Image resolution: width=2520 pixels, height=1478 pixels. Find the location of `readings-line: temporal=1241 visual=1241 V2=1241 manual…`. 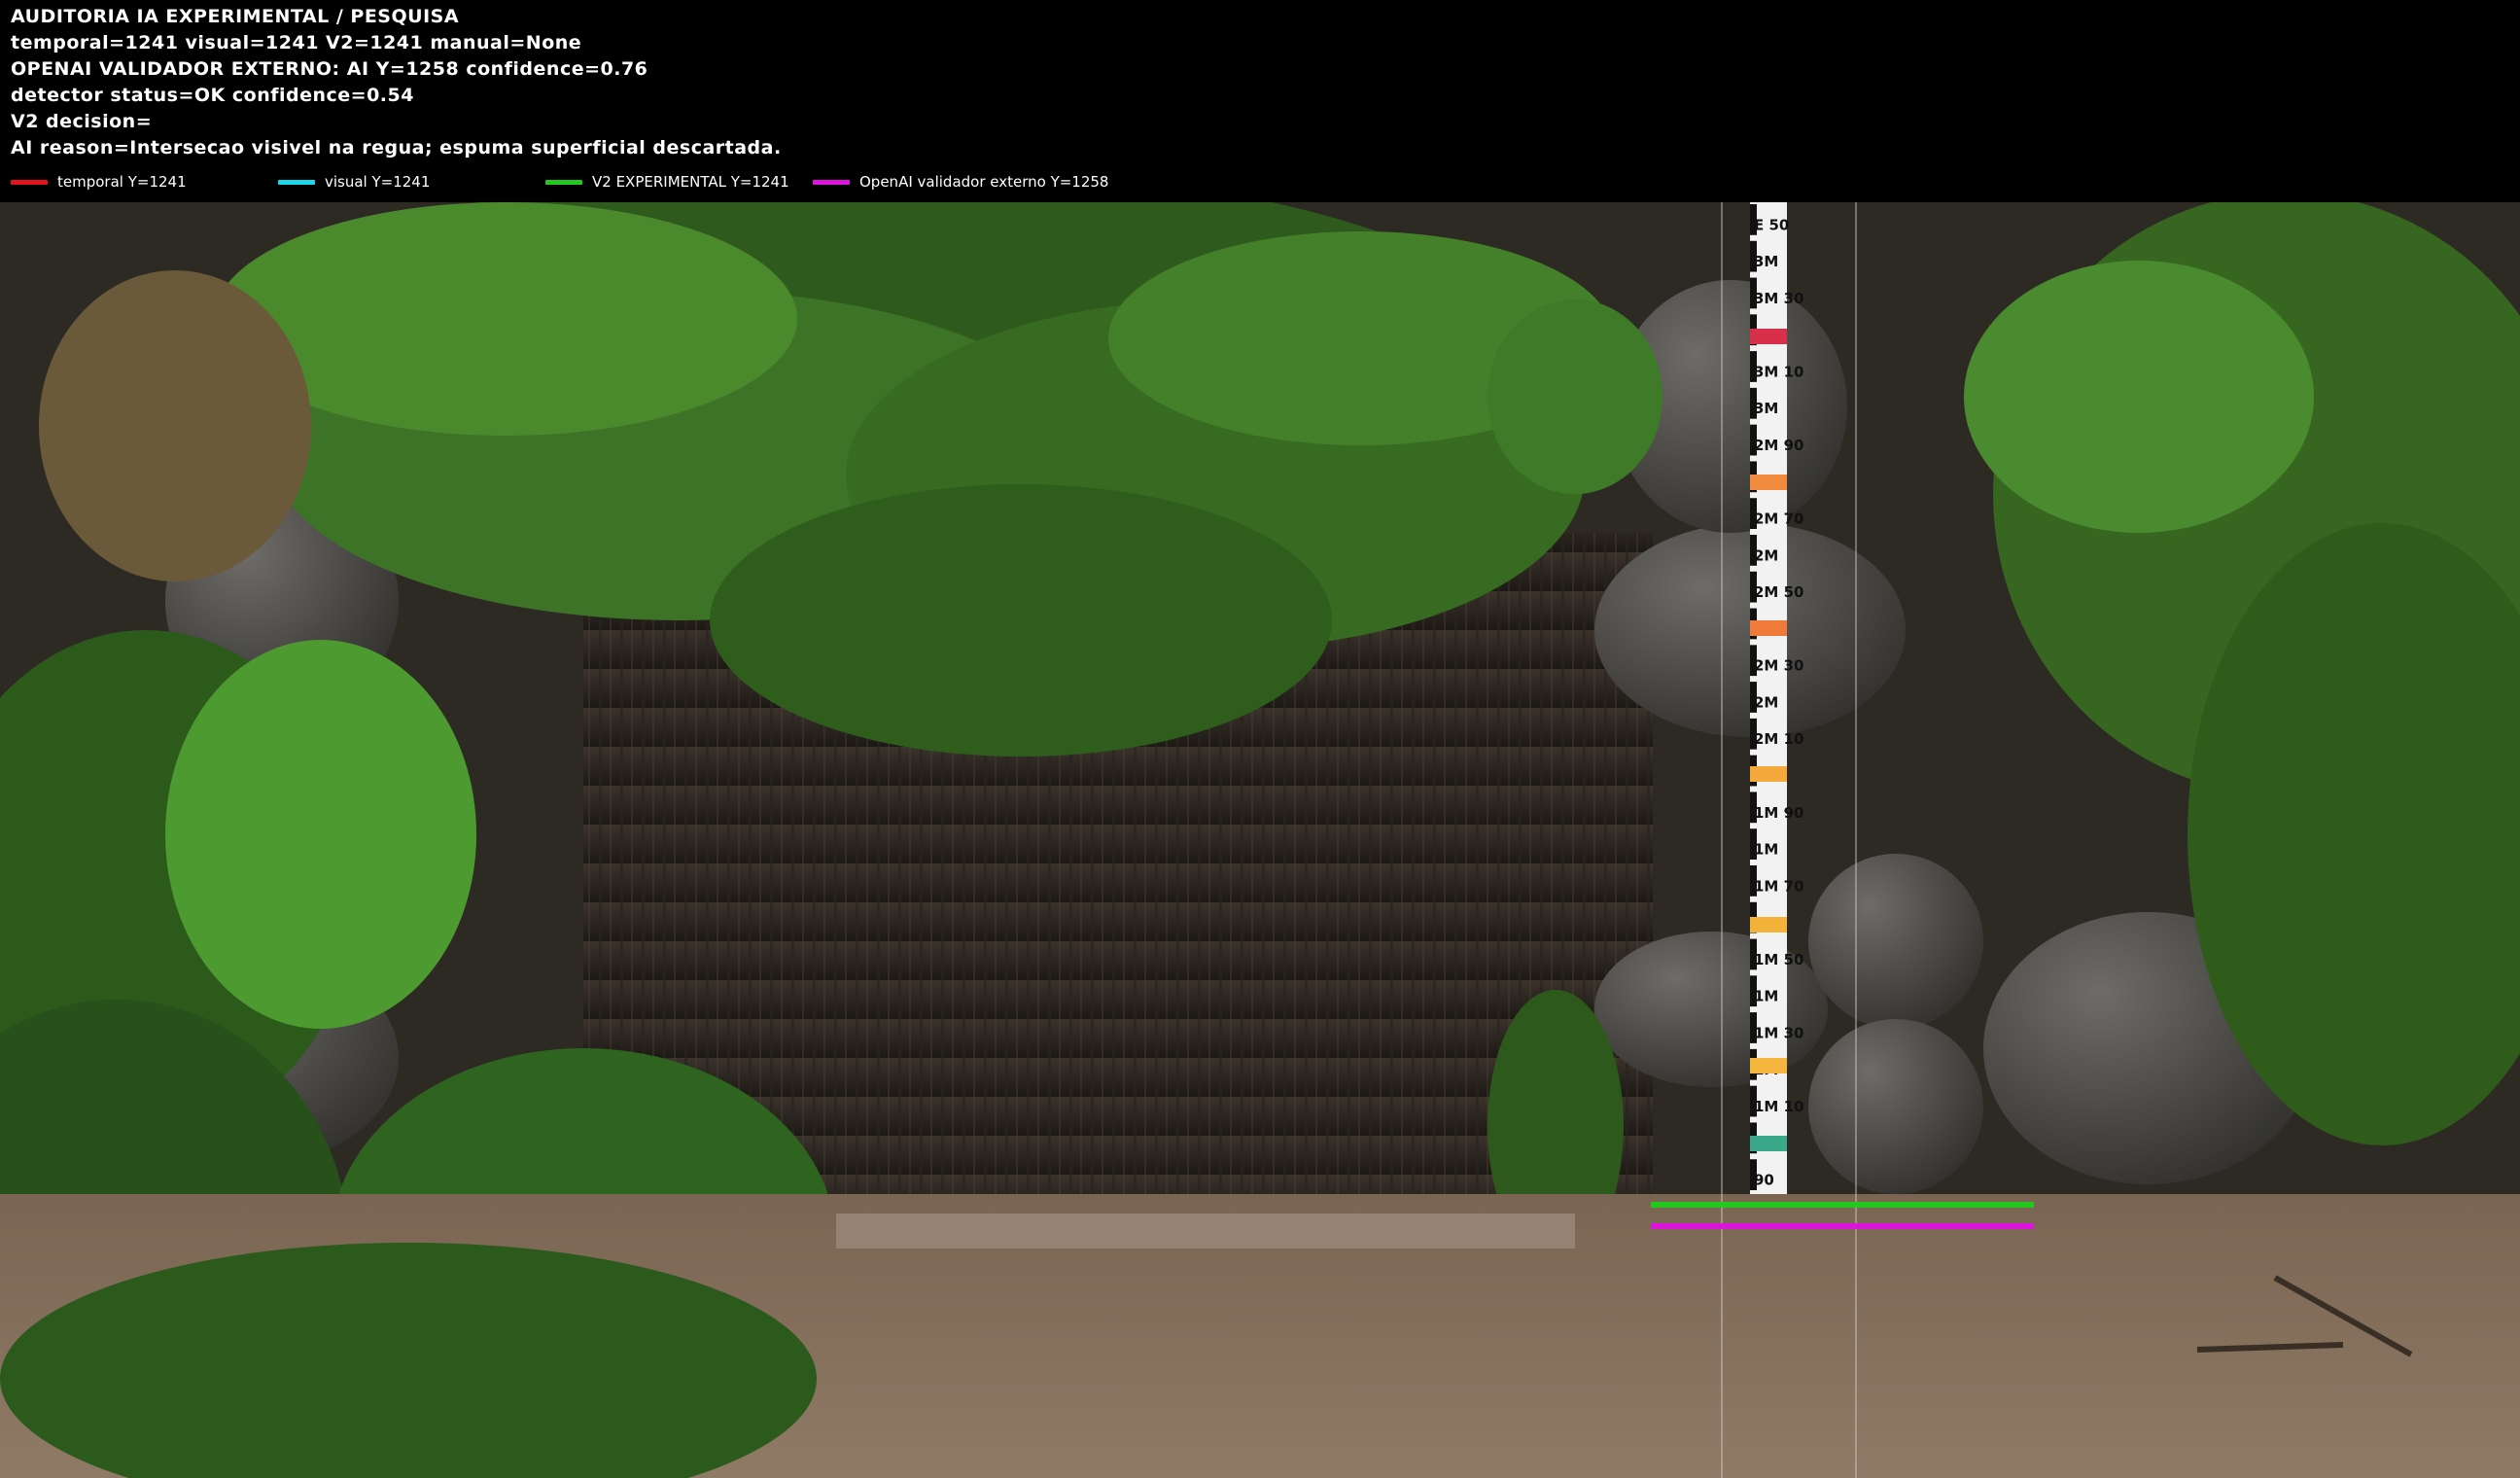

readings-line: temporal=1241 visual=1241 V2=1241 manual… is located at coordinates (296, 42).